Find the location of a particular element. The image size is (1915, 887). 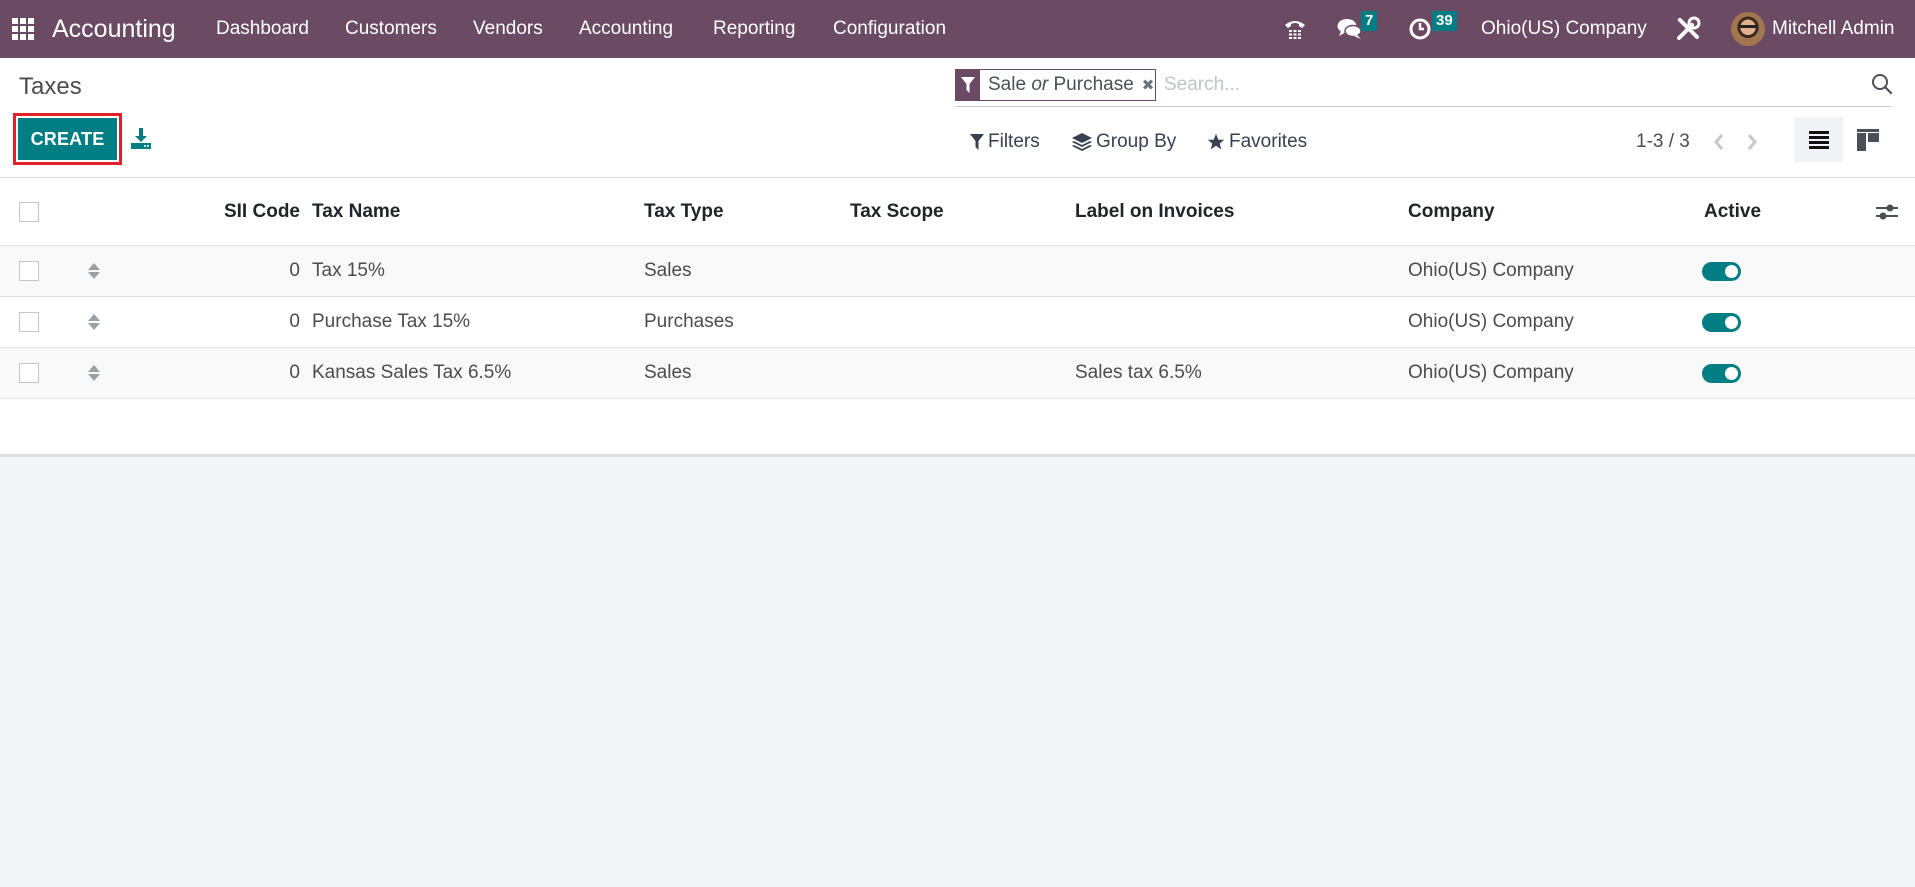

page-title: Taxes is located at coordinates (50, 86).